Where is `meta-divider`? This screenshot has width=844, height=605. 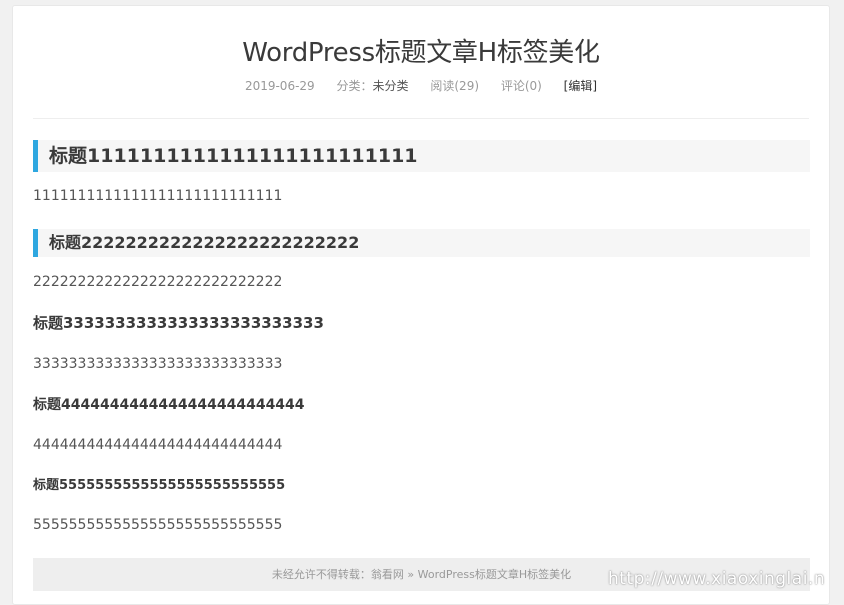 meta-divider is located at coordinates (421, 118).